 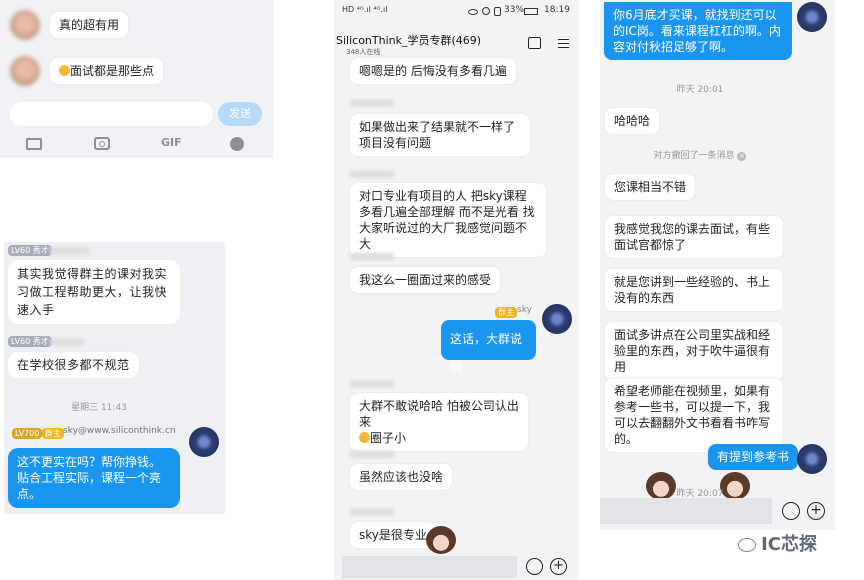 What do you see at coordinates (240, 114) in the screenshot?
I see `send-button: 发送` at bounding box center [240, 114].